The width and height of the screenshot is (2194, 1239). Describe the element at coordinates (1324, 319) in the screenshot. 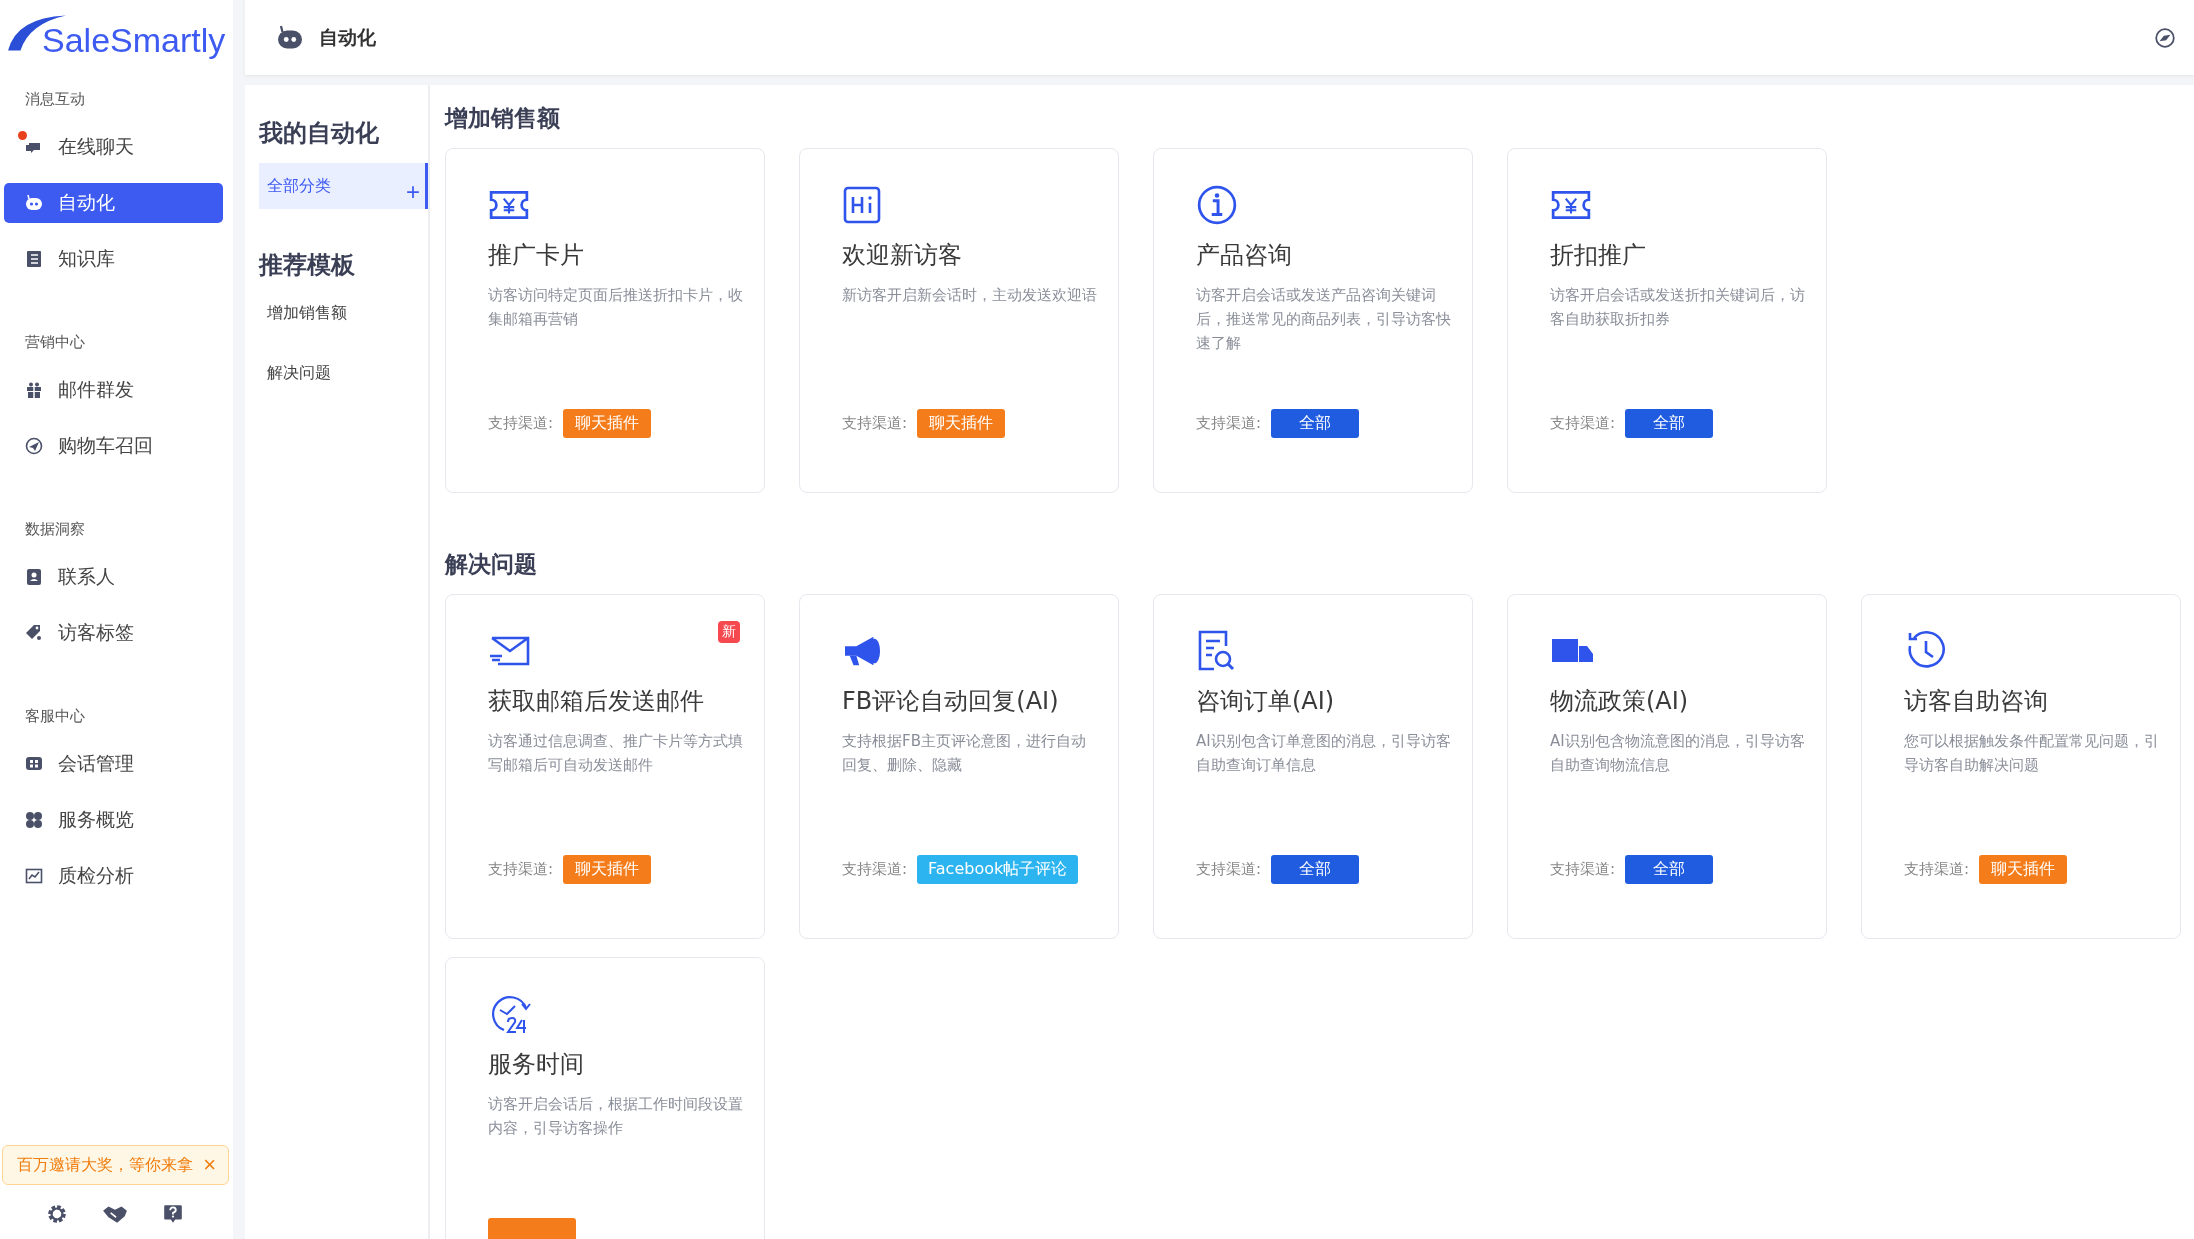

I see `card-description: 访客开启会话或发送产品咨询关键词后，推送常见的商品列表，引导访客快速了解` at that location.